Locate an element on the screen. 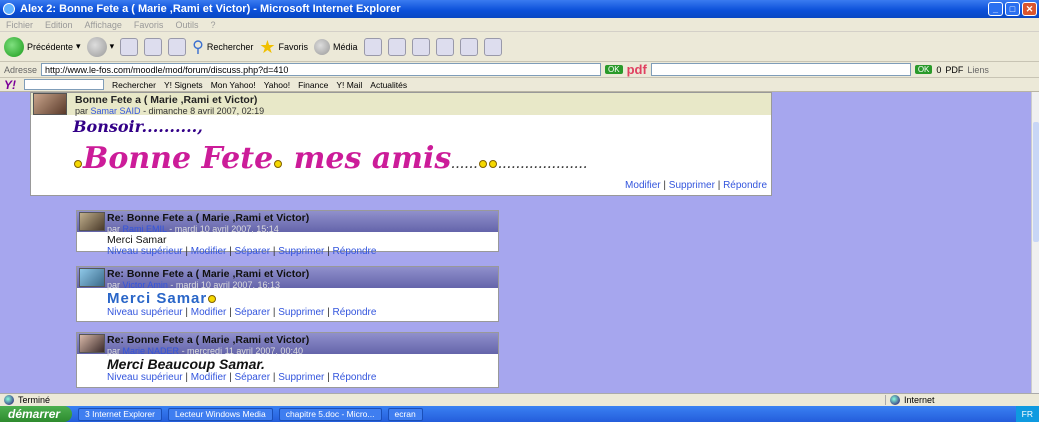 The height and width of the screenshot is (422, 1039). taskbar-item-media-player: Lecteur Windows Media is located at coordinates (220, 414).